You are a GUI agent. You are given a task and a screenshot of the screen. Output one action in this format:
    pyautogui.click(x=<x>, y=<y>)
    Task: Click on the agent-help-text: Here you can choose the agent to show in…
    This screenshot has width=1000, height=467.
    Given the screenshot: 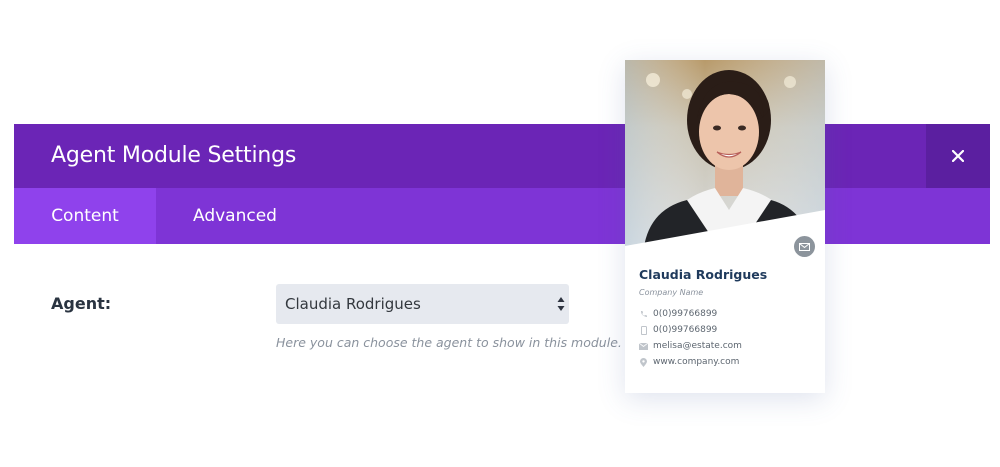 What is the action you would take?
    pyautogui.click(x=449, y=342)
    